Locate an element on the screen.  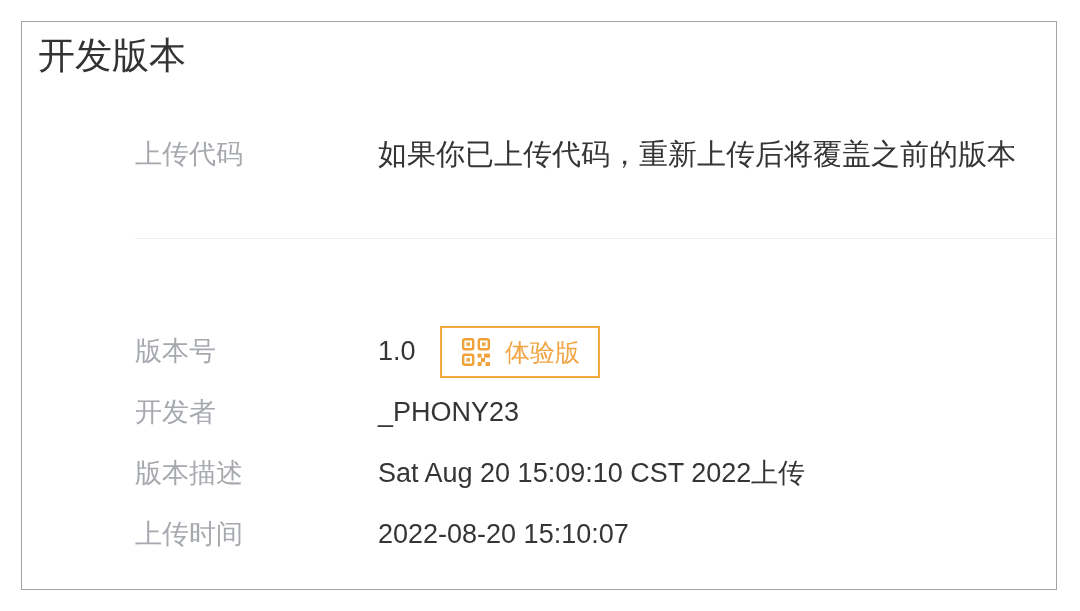
upload-note: 如果你已上传代码，重新上传后将覆盖之前的版本 is located at coordinates (697, 154).